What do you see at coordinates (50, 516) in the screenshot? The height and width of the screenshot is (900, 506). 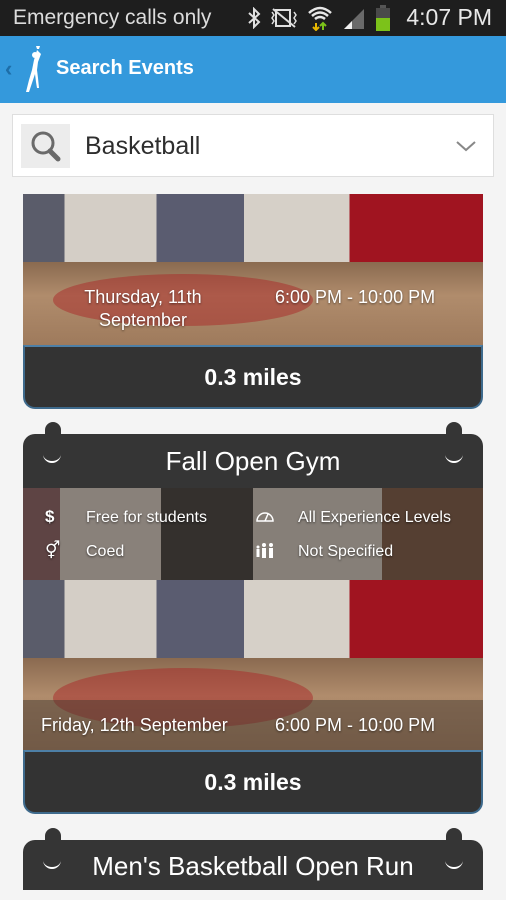 I see `dollar-icon: $` at bounding box center [50, 516].